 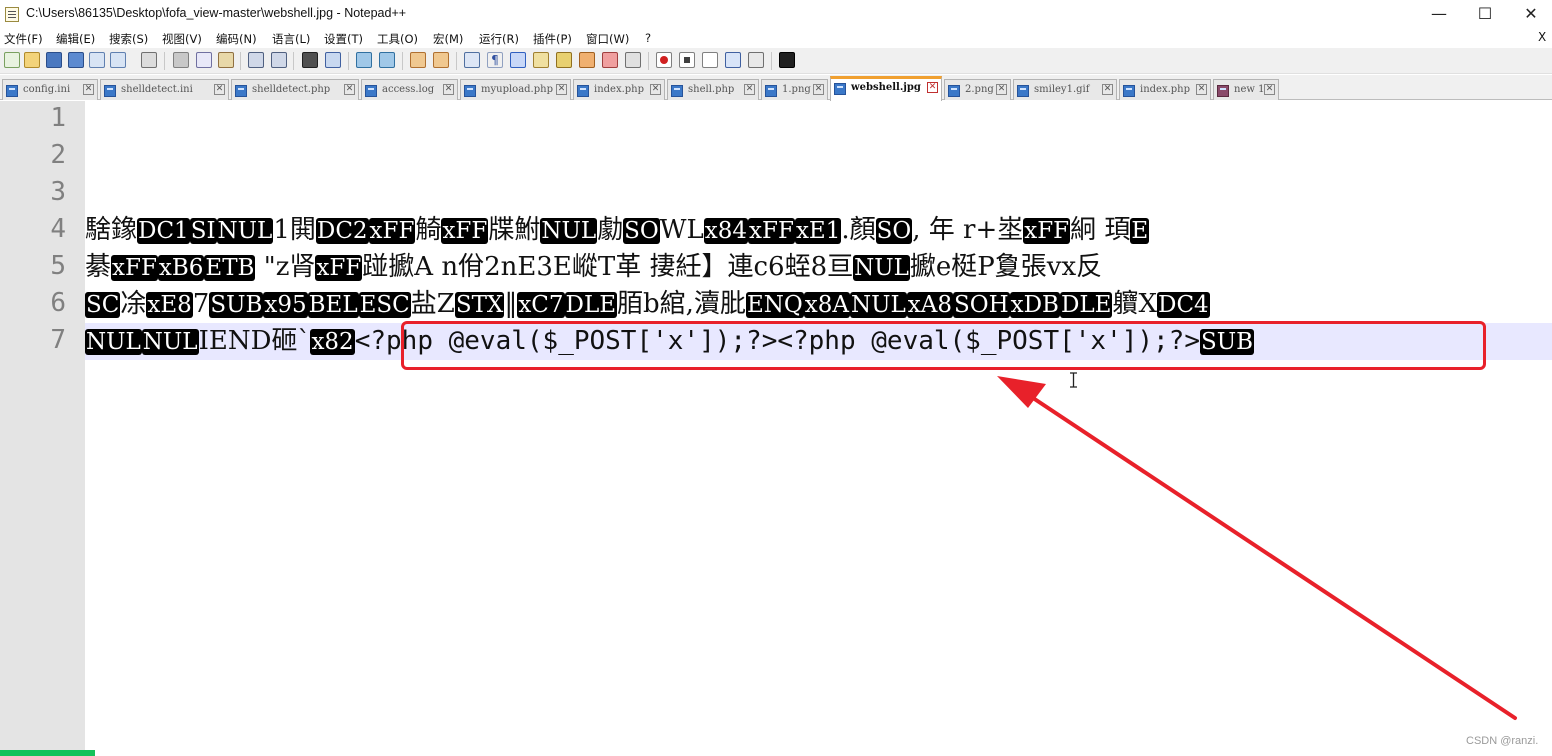 What do you see at coordinates (479, 305) in the screenshot?
I see `control-char-badge: STX` at bounding box center [479, 305].